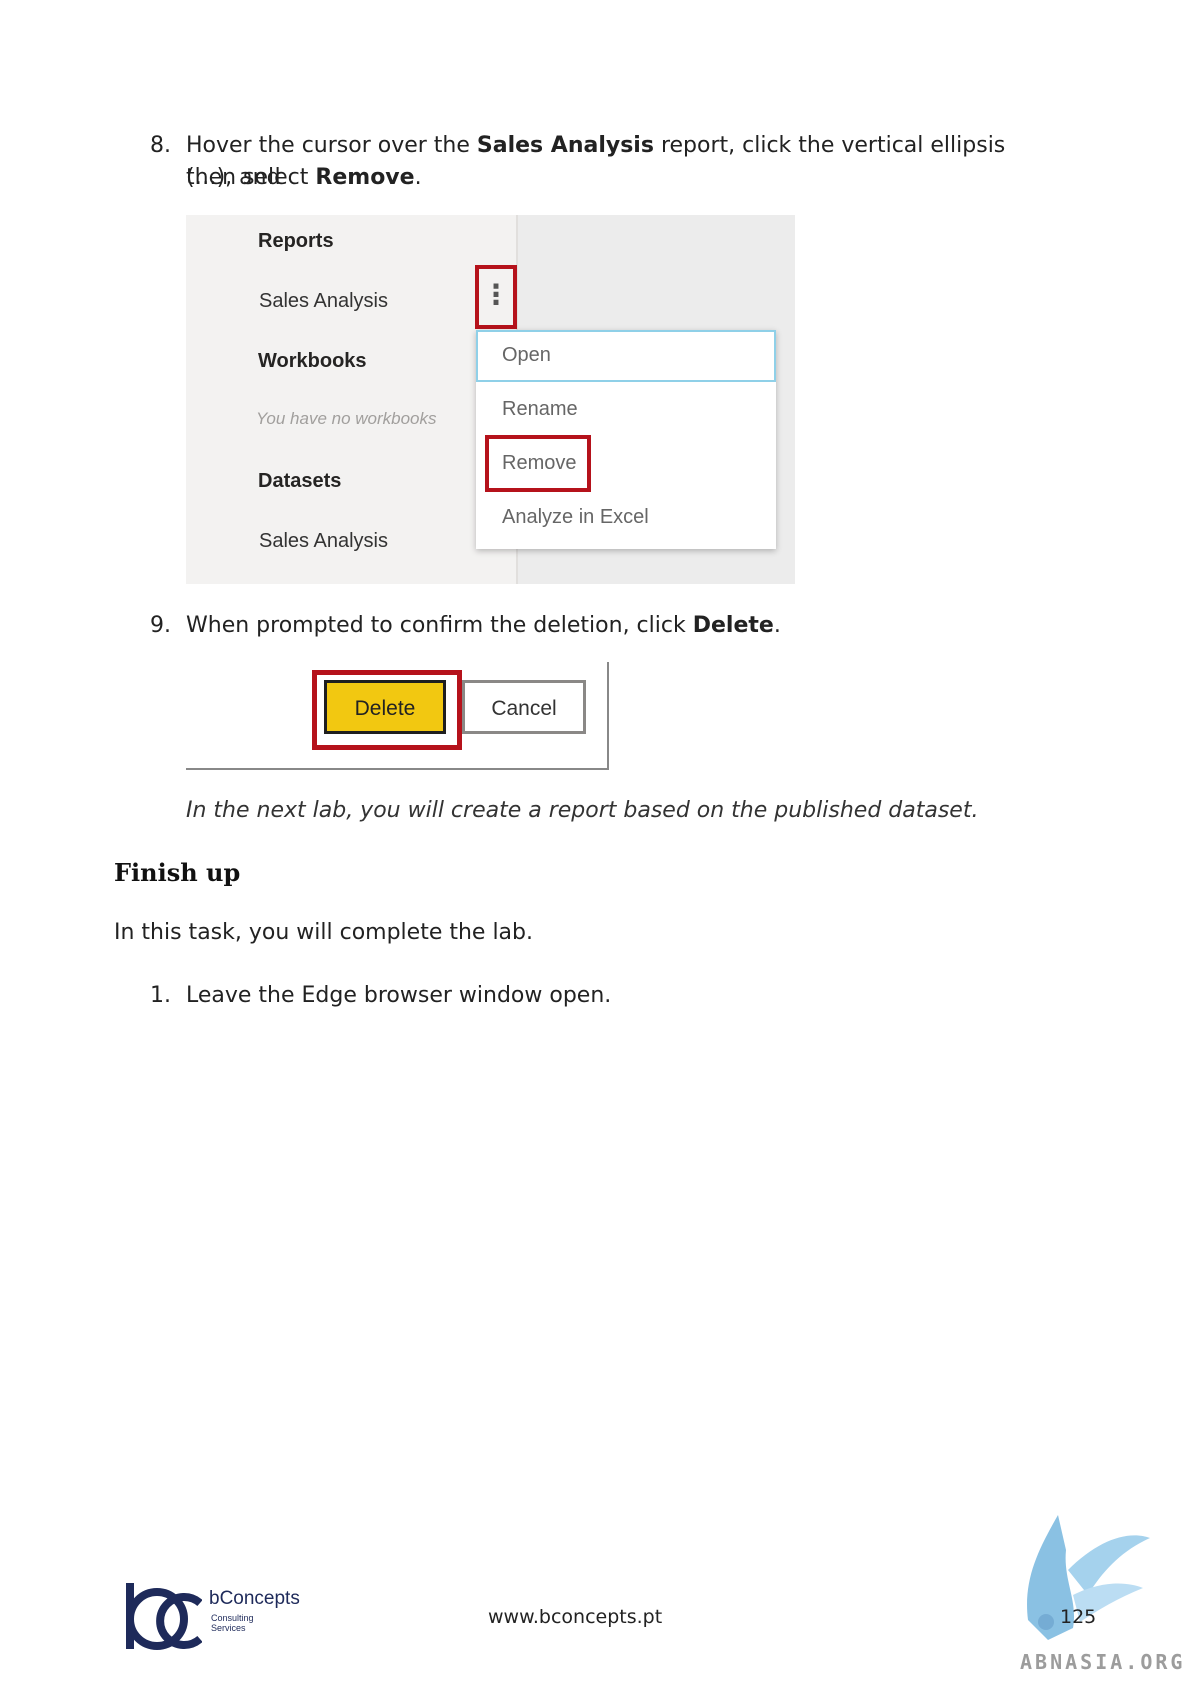 Image resolution: width=1191 pixels, height=1684 pixels. What do you see at coordinates (323, 301) in the screenshot?
I see `report-item-sales-analysis: Sales Analysis` at bounding box center [323, 301].